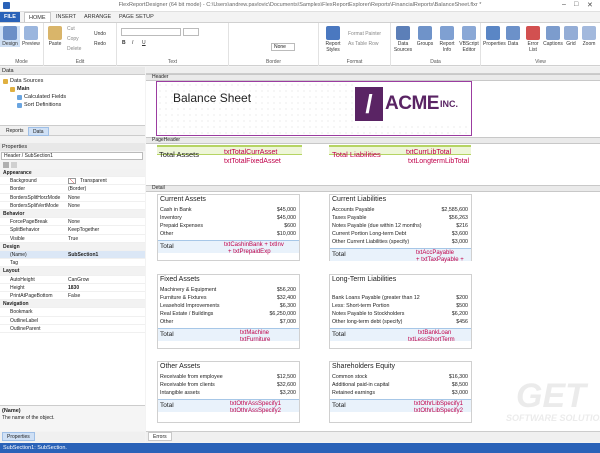 This screenshot has width=600, height=453. Describe the element at coordinates (100, 34) in the screenshot. I see `undo-button: Undo` at that location.